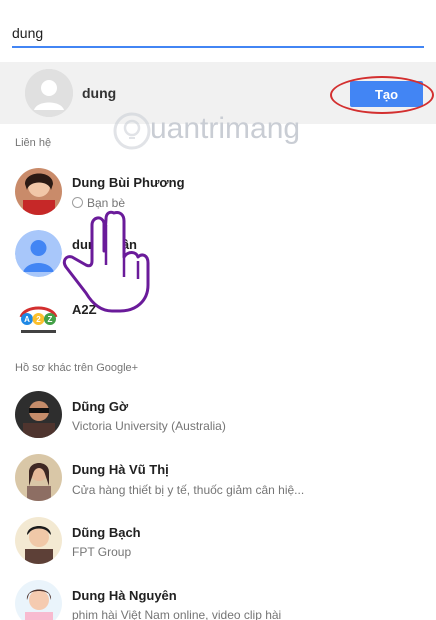 Image resolution: width=436 pixels, height=620 pixels. What do you see at coordinates (218, 195) in the screenshot?
I see `contact-row: Dung Bùi Phương Bạn bè` at bounding box center [218, 195].